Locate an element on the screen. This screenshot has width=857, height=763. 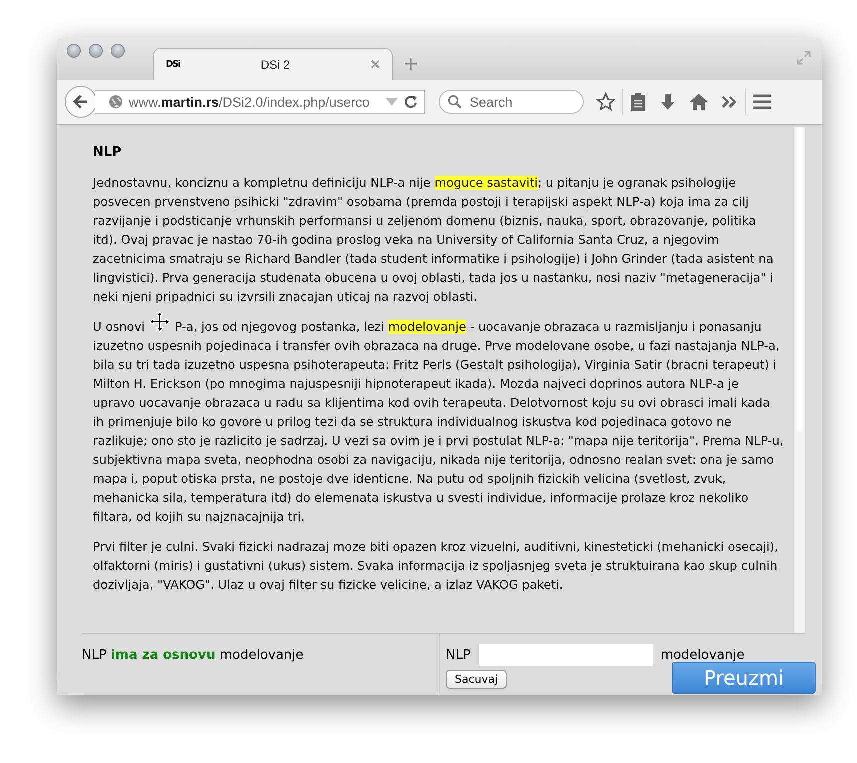
answer-suffix: modelovanje is located at coordinates (702, 655).